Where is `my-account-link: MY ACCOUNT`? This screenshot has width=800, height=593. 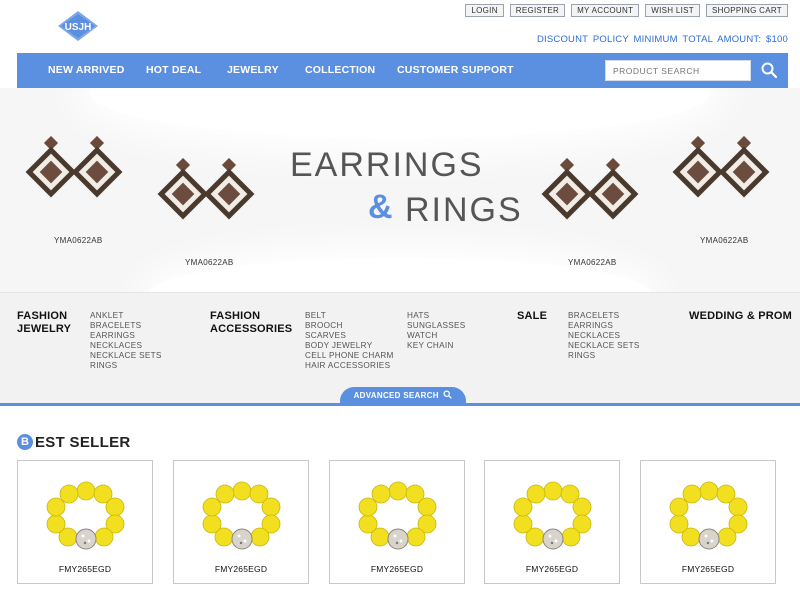 my-account-link: MY ACCOUNT is located at coordinates (605, 10).